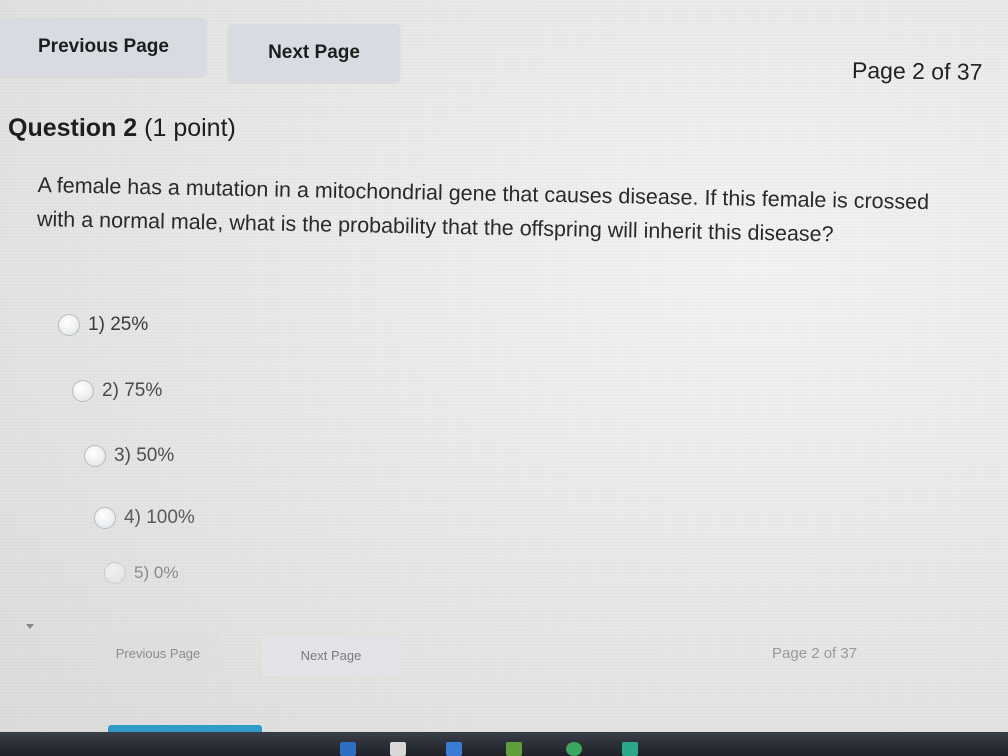  I want to click on option-label: 0%, so click(166, 572).